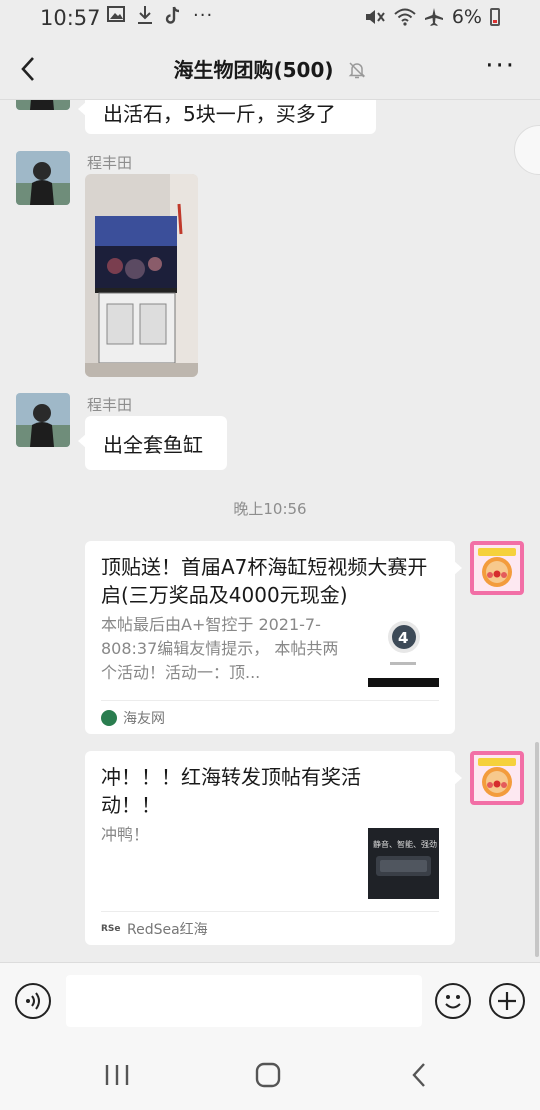 Image resolution: width=540 pixels, height=1110 pixels. Describe the element at coordinates (403, 863) in the screenshot. I see `card-thumbnail: 静音、智能、强劲` at that location.